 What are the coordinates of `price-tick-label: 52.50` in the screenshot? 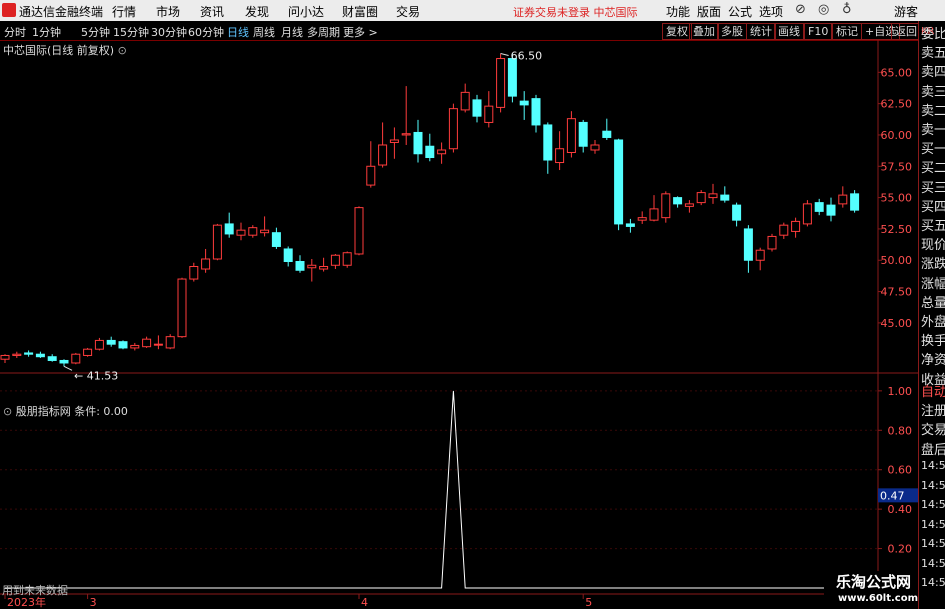 It's located at (897, 229).